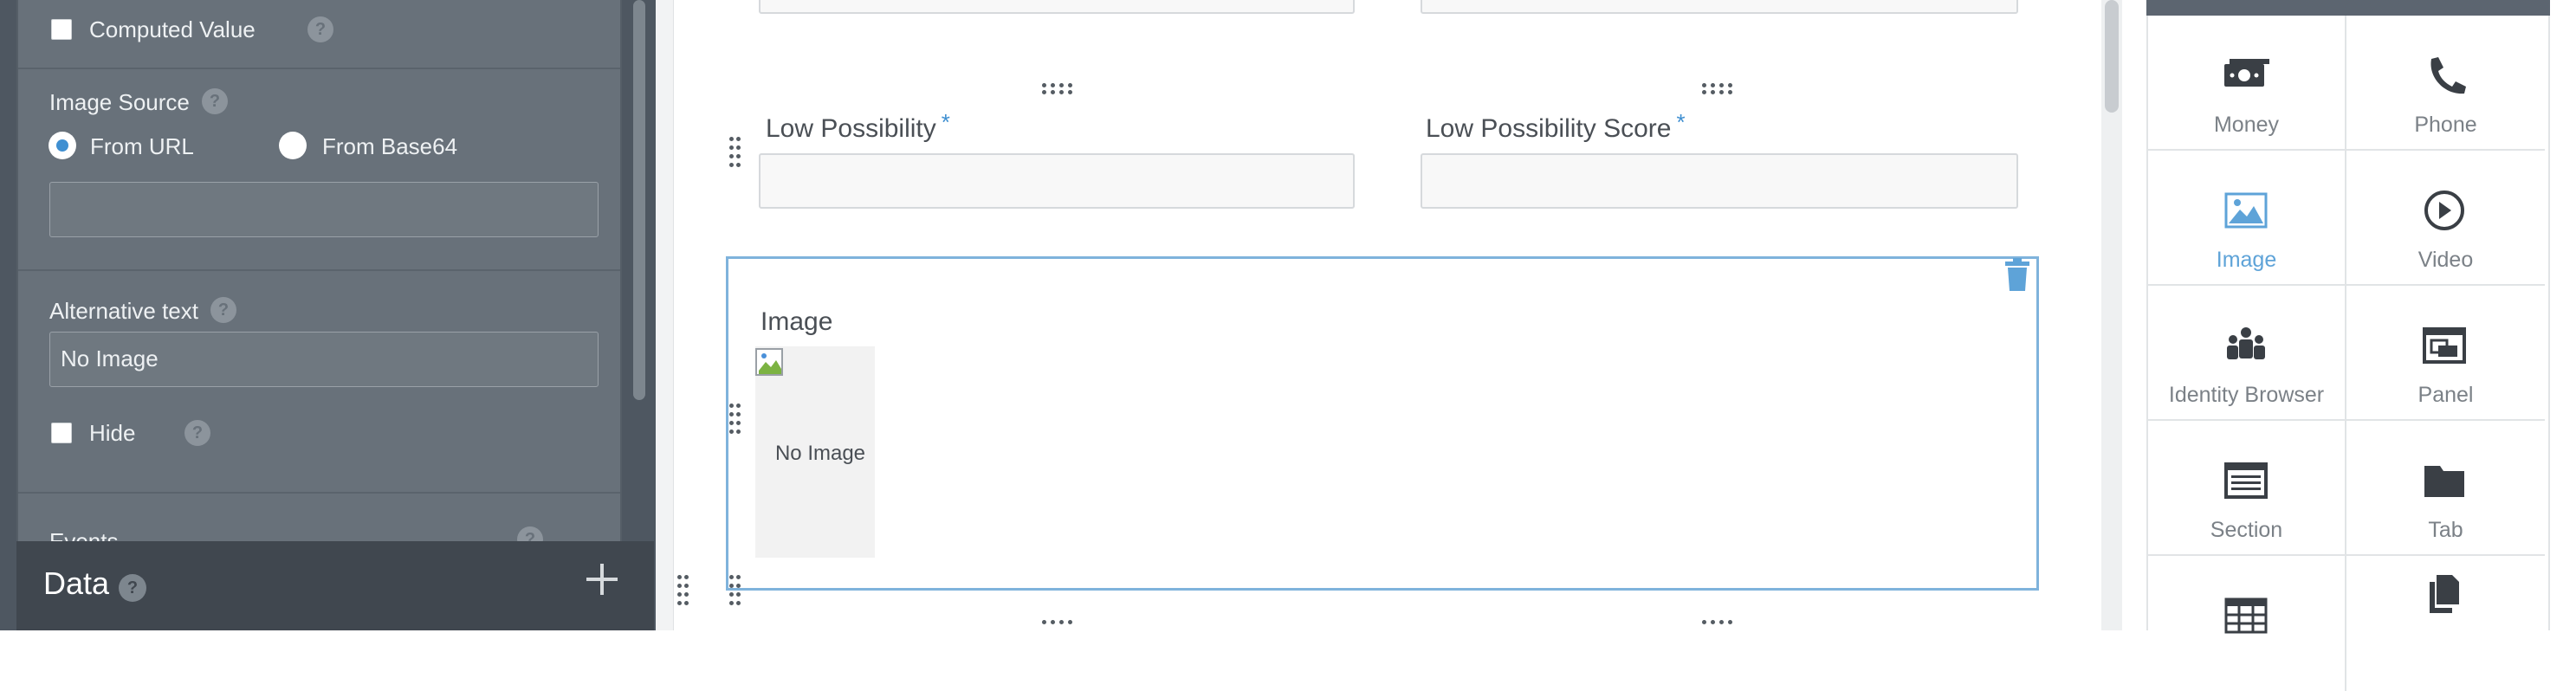 Image resolution: width=2576 pixels, height=691 pixels. I want to click on palette-tile-identity-browser: Identity Browser, so click(2247, 354).